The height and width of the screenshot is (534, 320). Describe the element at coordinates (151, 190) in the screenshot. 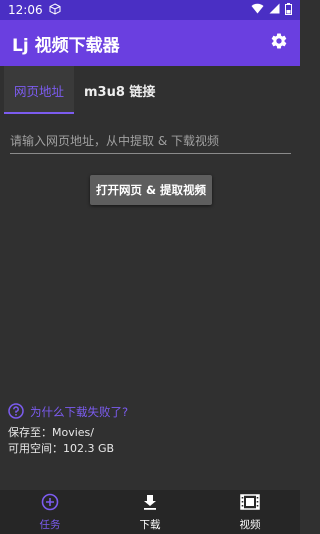

I see `open-page-extract-button: 打开网页 & 提取视频` at that location.